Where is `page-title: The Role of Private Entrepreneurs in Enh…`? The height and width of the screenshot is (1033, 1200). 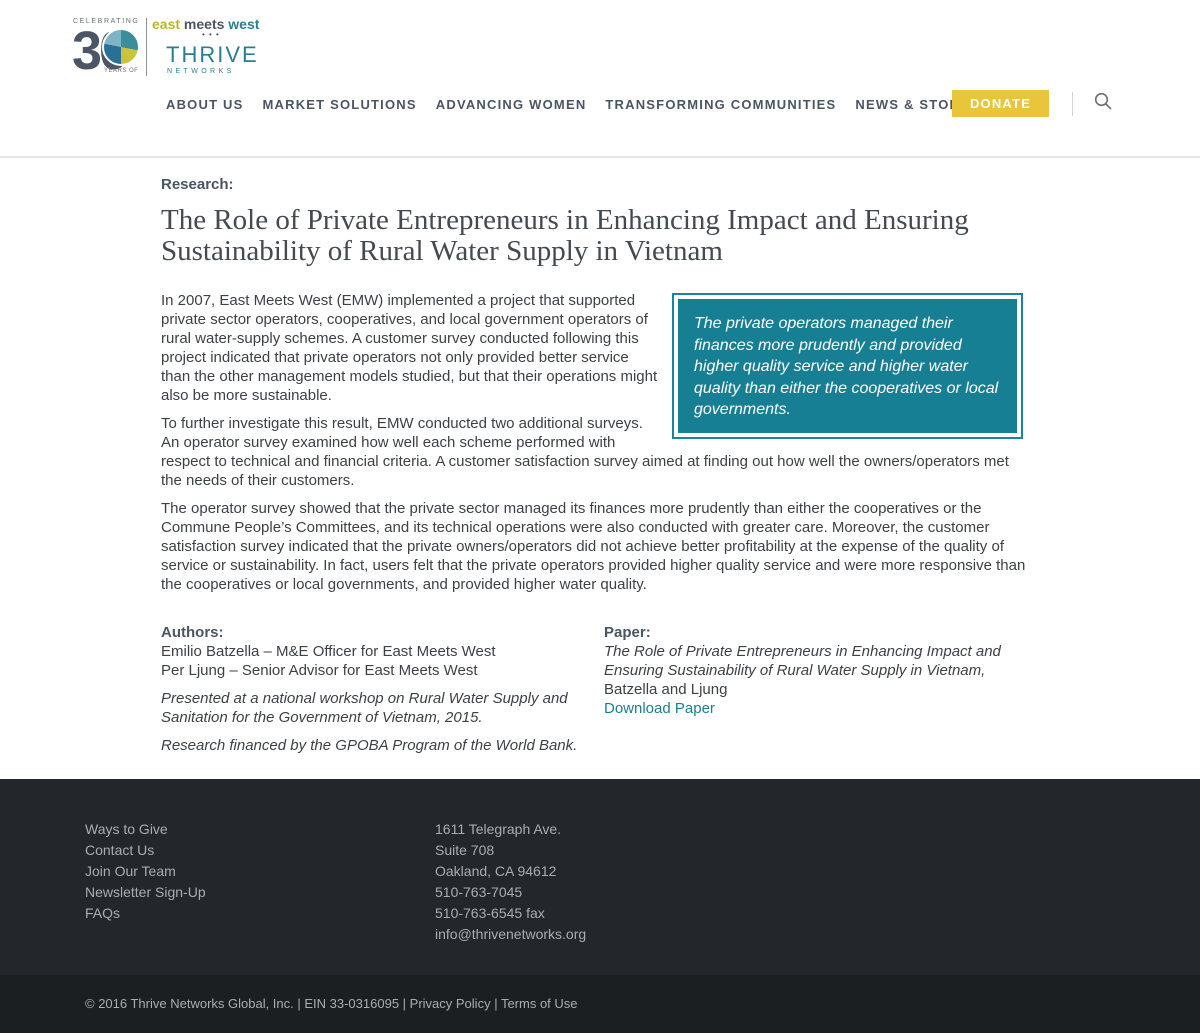 page-title: The Role of Private Entrepreneurs in Enh… is located at coordinates (565, 235).